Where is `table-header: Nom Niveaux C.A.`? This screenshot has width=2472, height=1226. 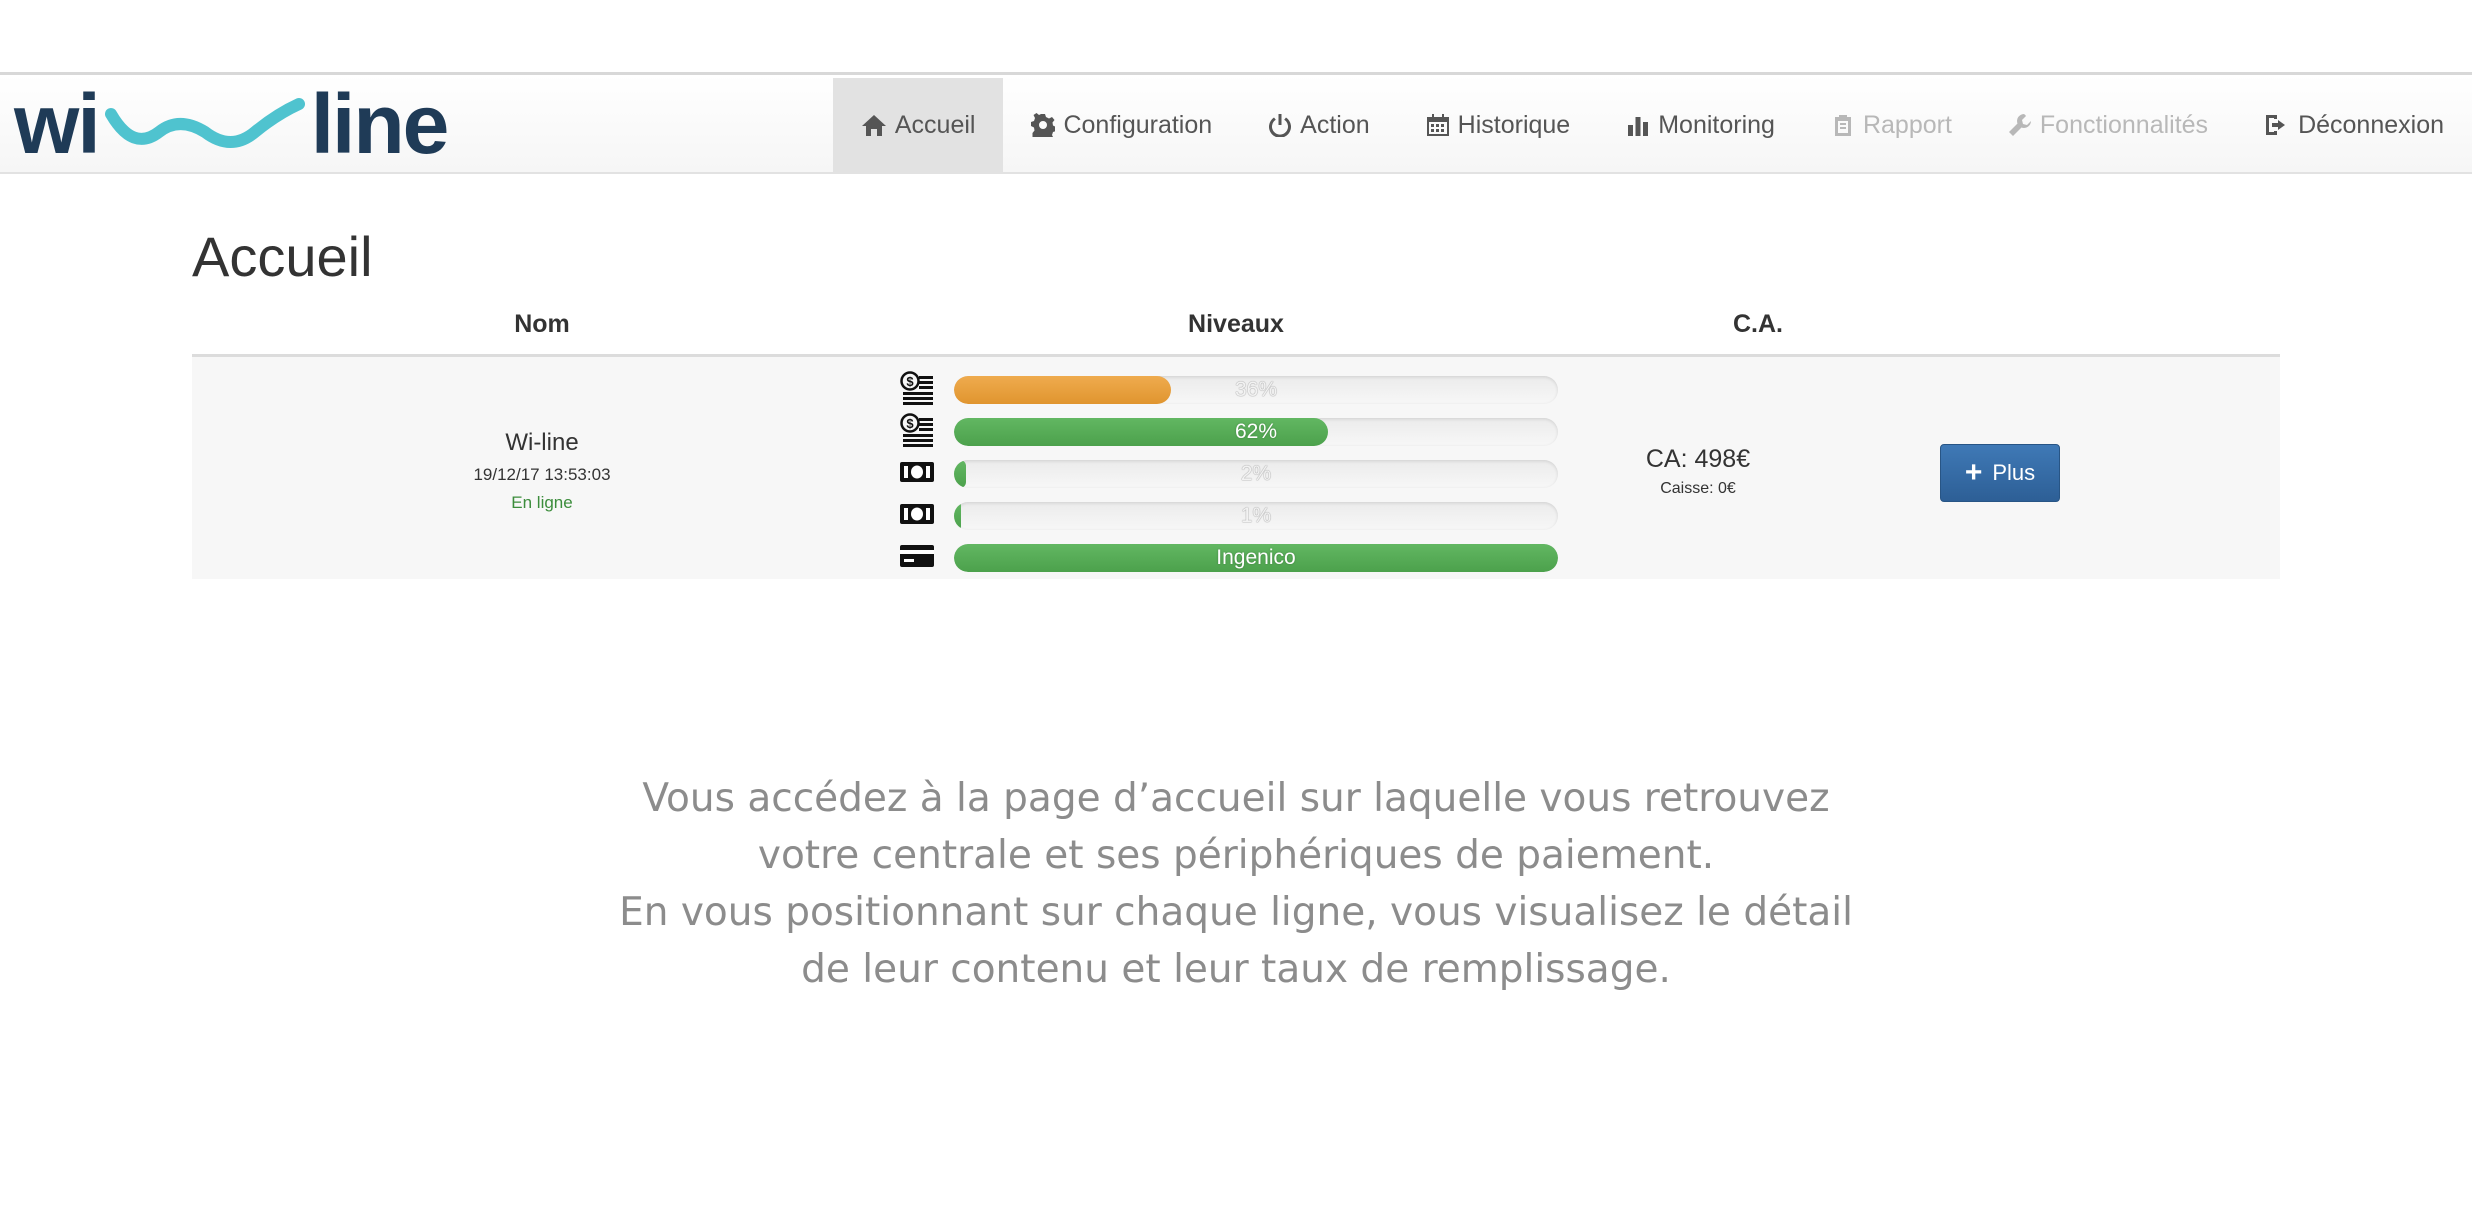 table-header: Nom Niveaux C.A. is located at coordinates (1236, 330).